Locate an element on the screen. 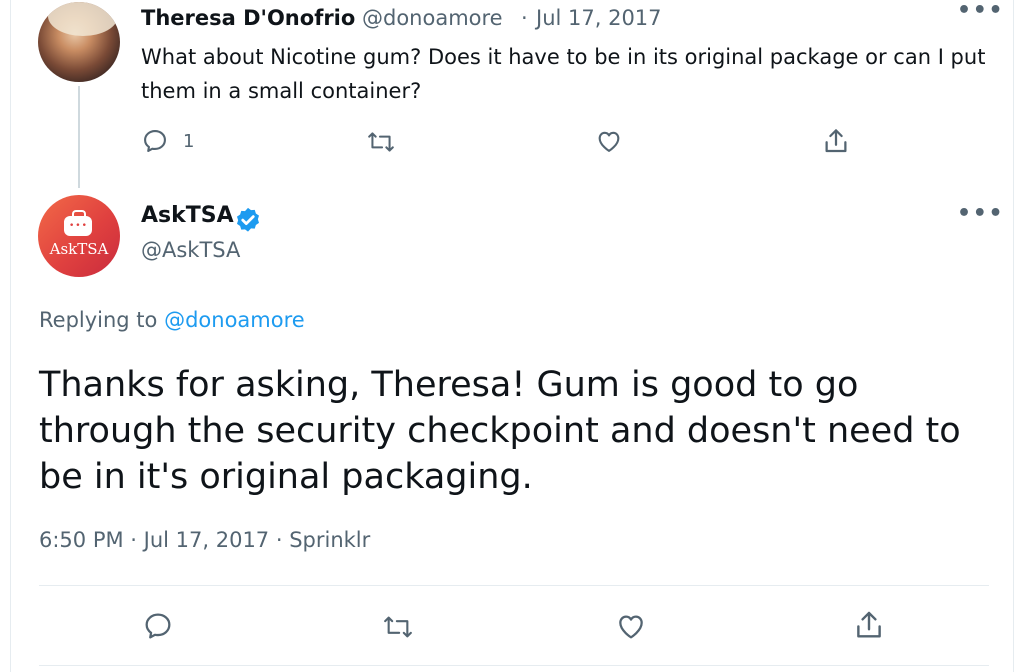  author-name: AskTSA is located at coordinates (187, 215).